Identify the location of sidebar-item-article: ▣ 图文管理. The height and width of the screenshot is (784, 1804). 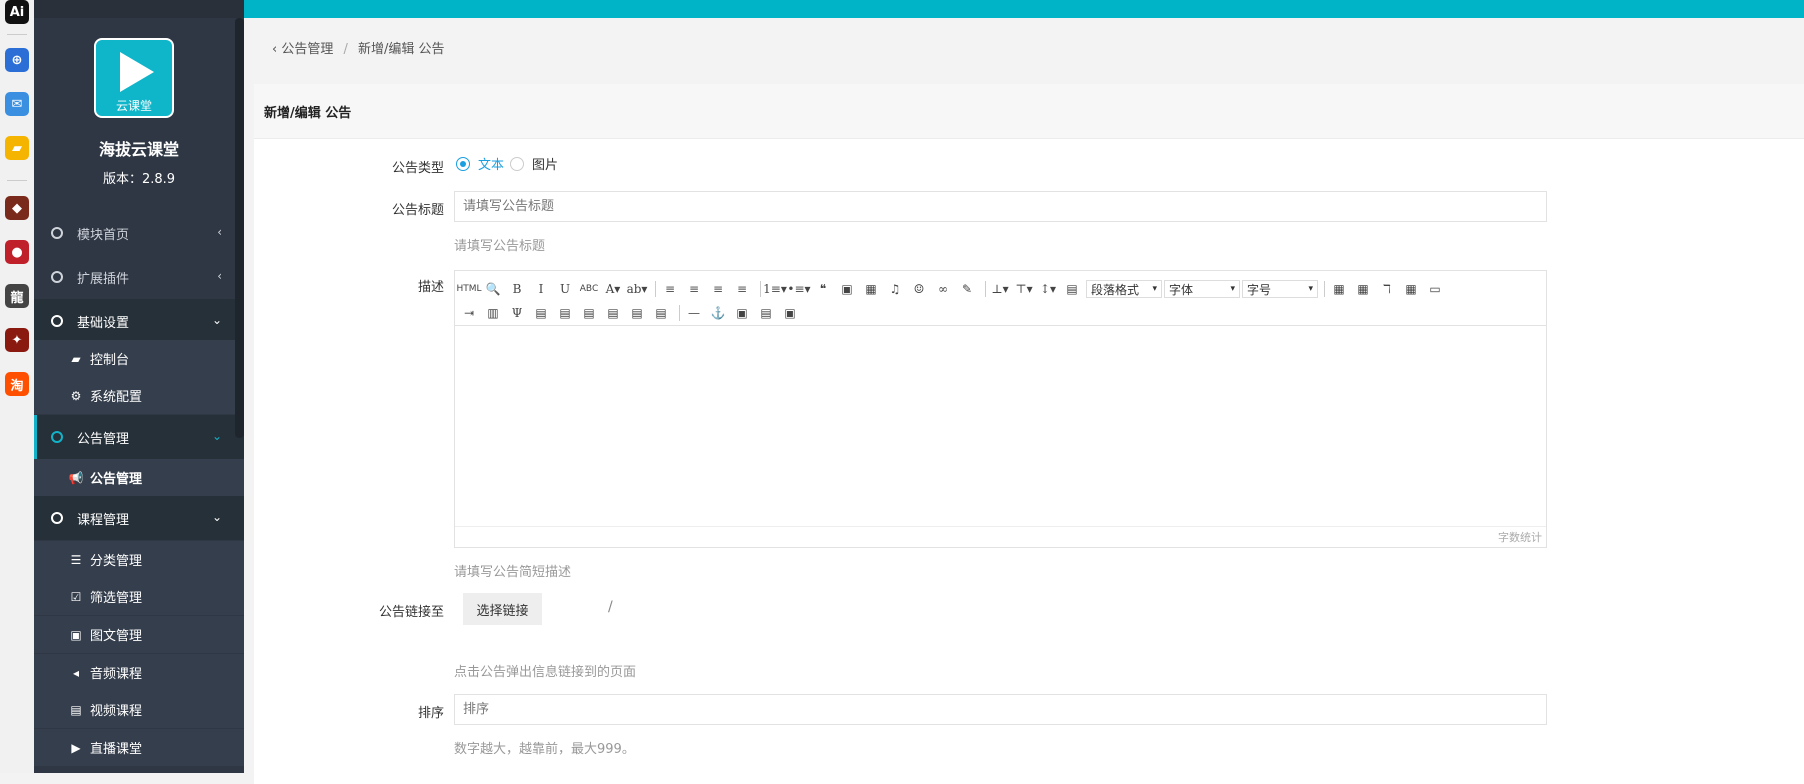
(139, 634).